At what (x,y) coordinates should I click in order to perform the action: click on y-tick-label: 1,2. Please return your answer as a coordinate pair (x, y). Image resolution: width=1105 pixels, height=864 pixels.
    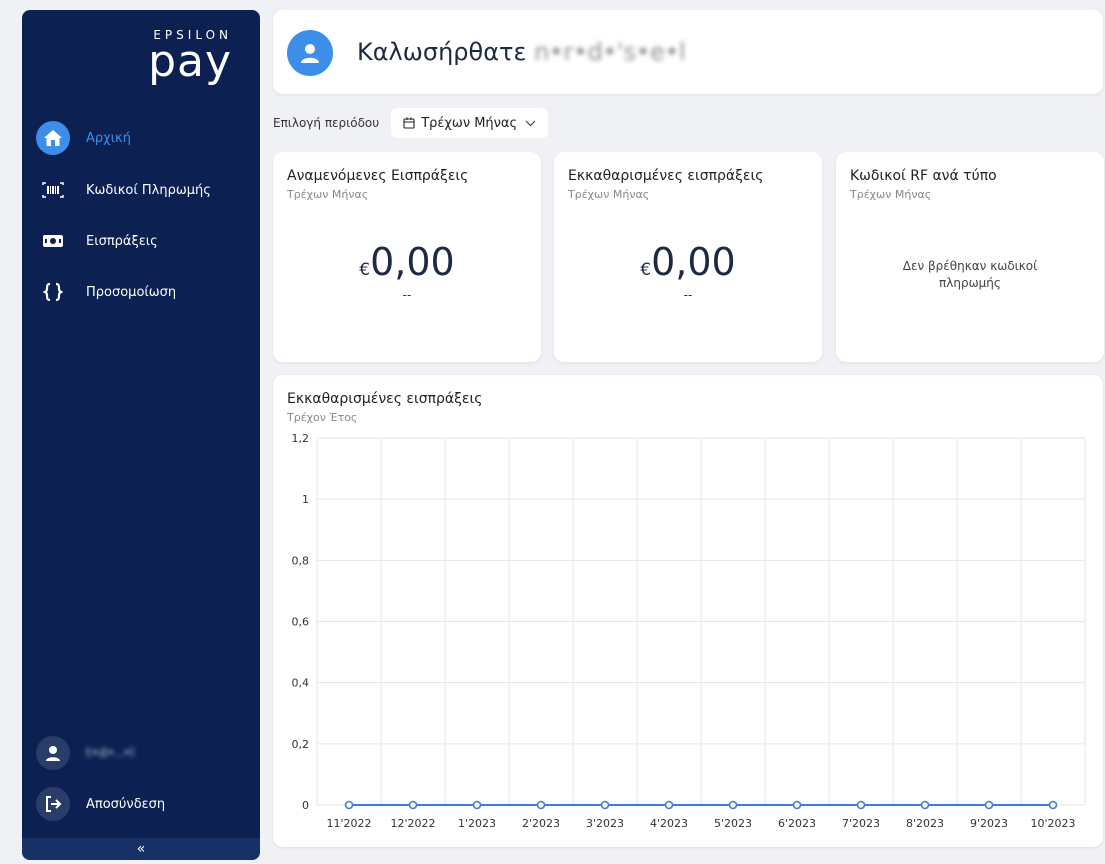
    Looking at the image, I should click on (301, 438).